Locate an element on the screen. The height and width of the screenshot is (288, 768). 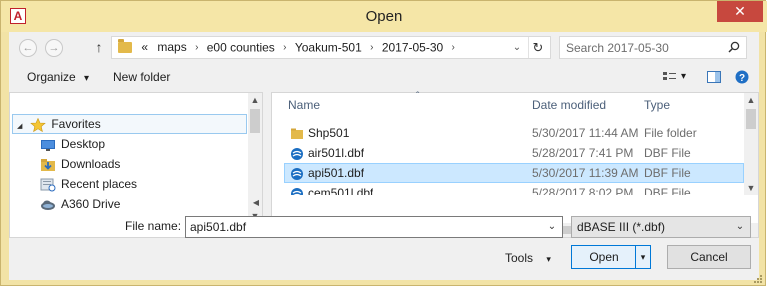
file-date: 5/30/2017 11:44 AM is located at coordinates (585, 133).